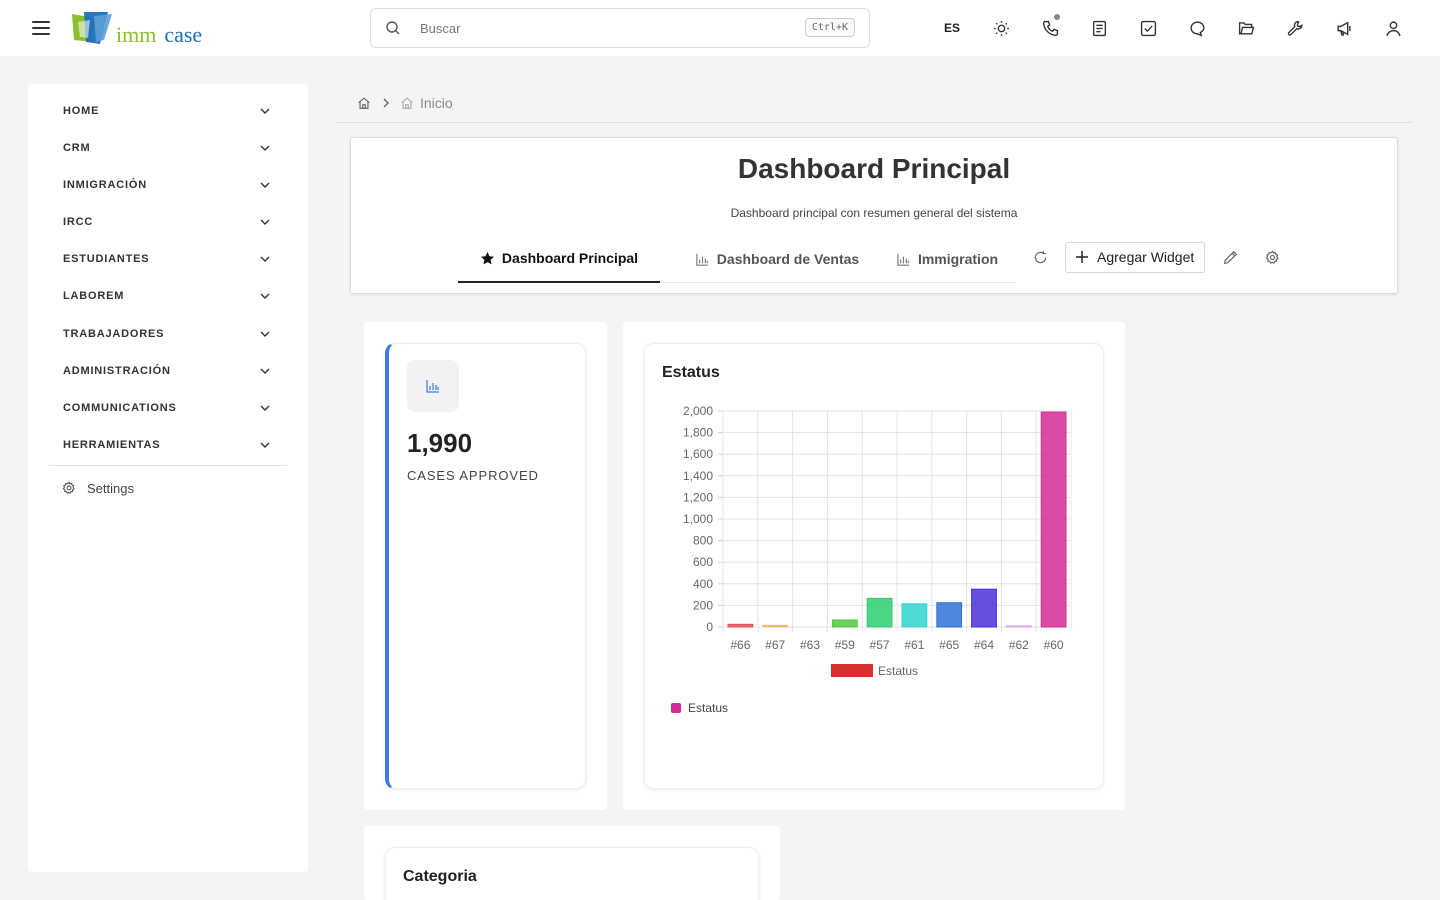  I want to click on y-tick-label: 600, so click(703, 562).